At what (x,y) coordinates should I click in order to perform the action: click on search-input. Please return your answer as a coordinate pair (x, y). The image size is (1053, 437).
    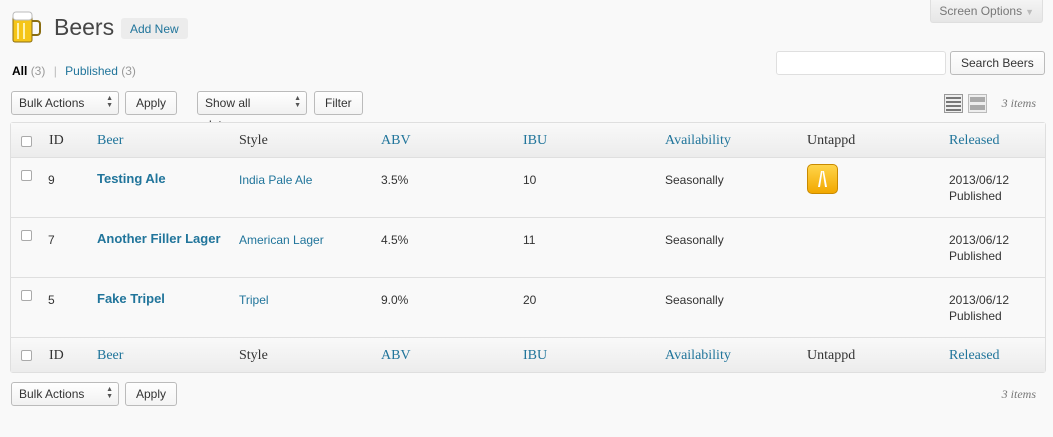
    Looking at the image, I should click on (861, 63).